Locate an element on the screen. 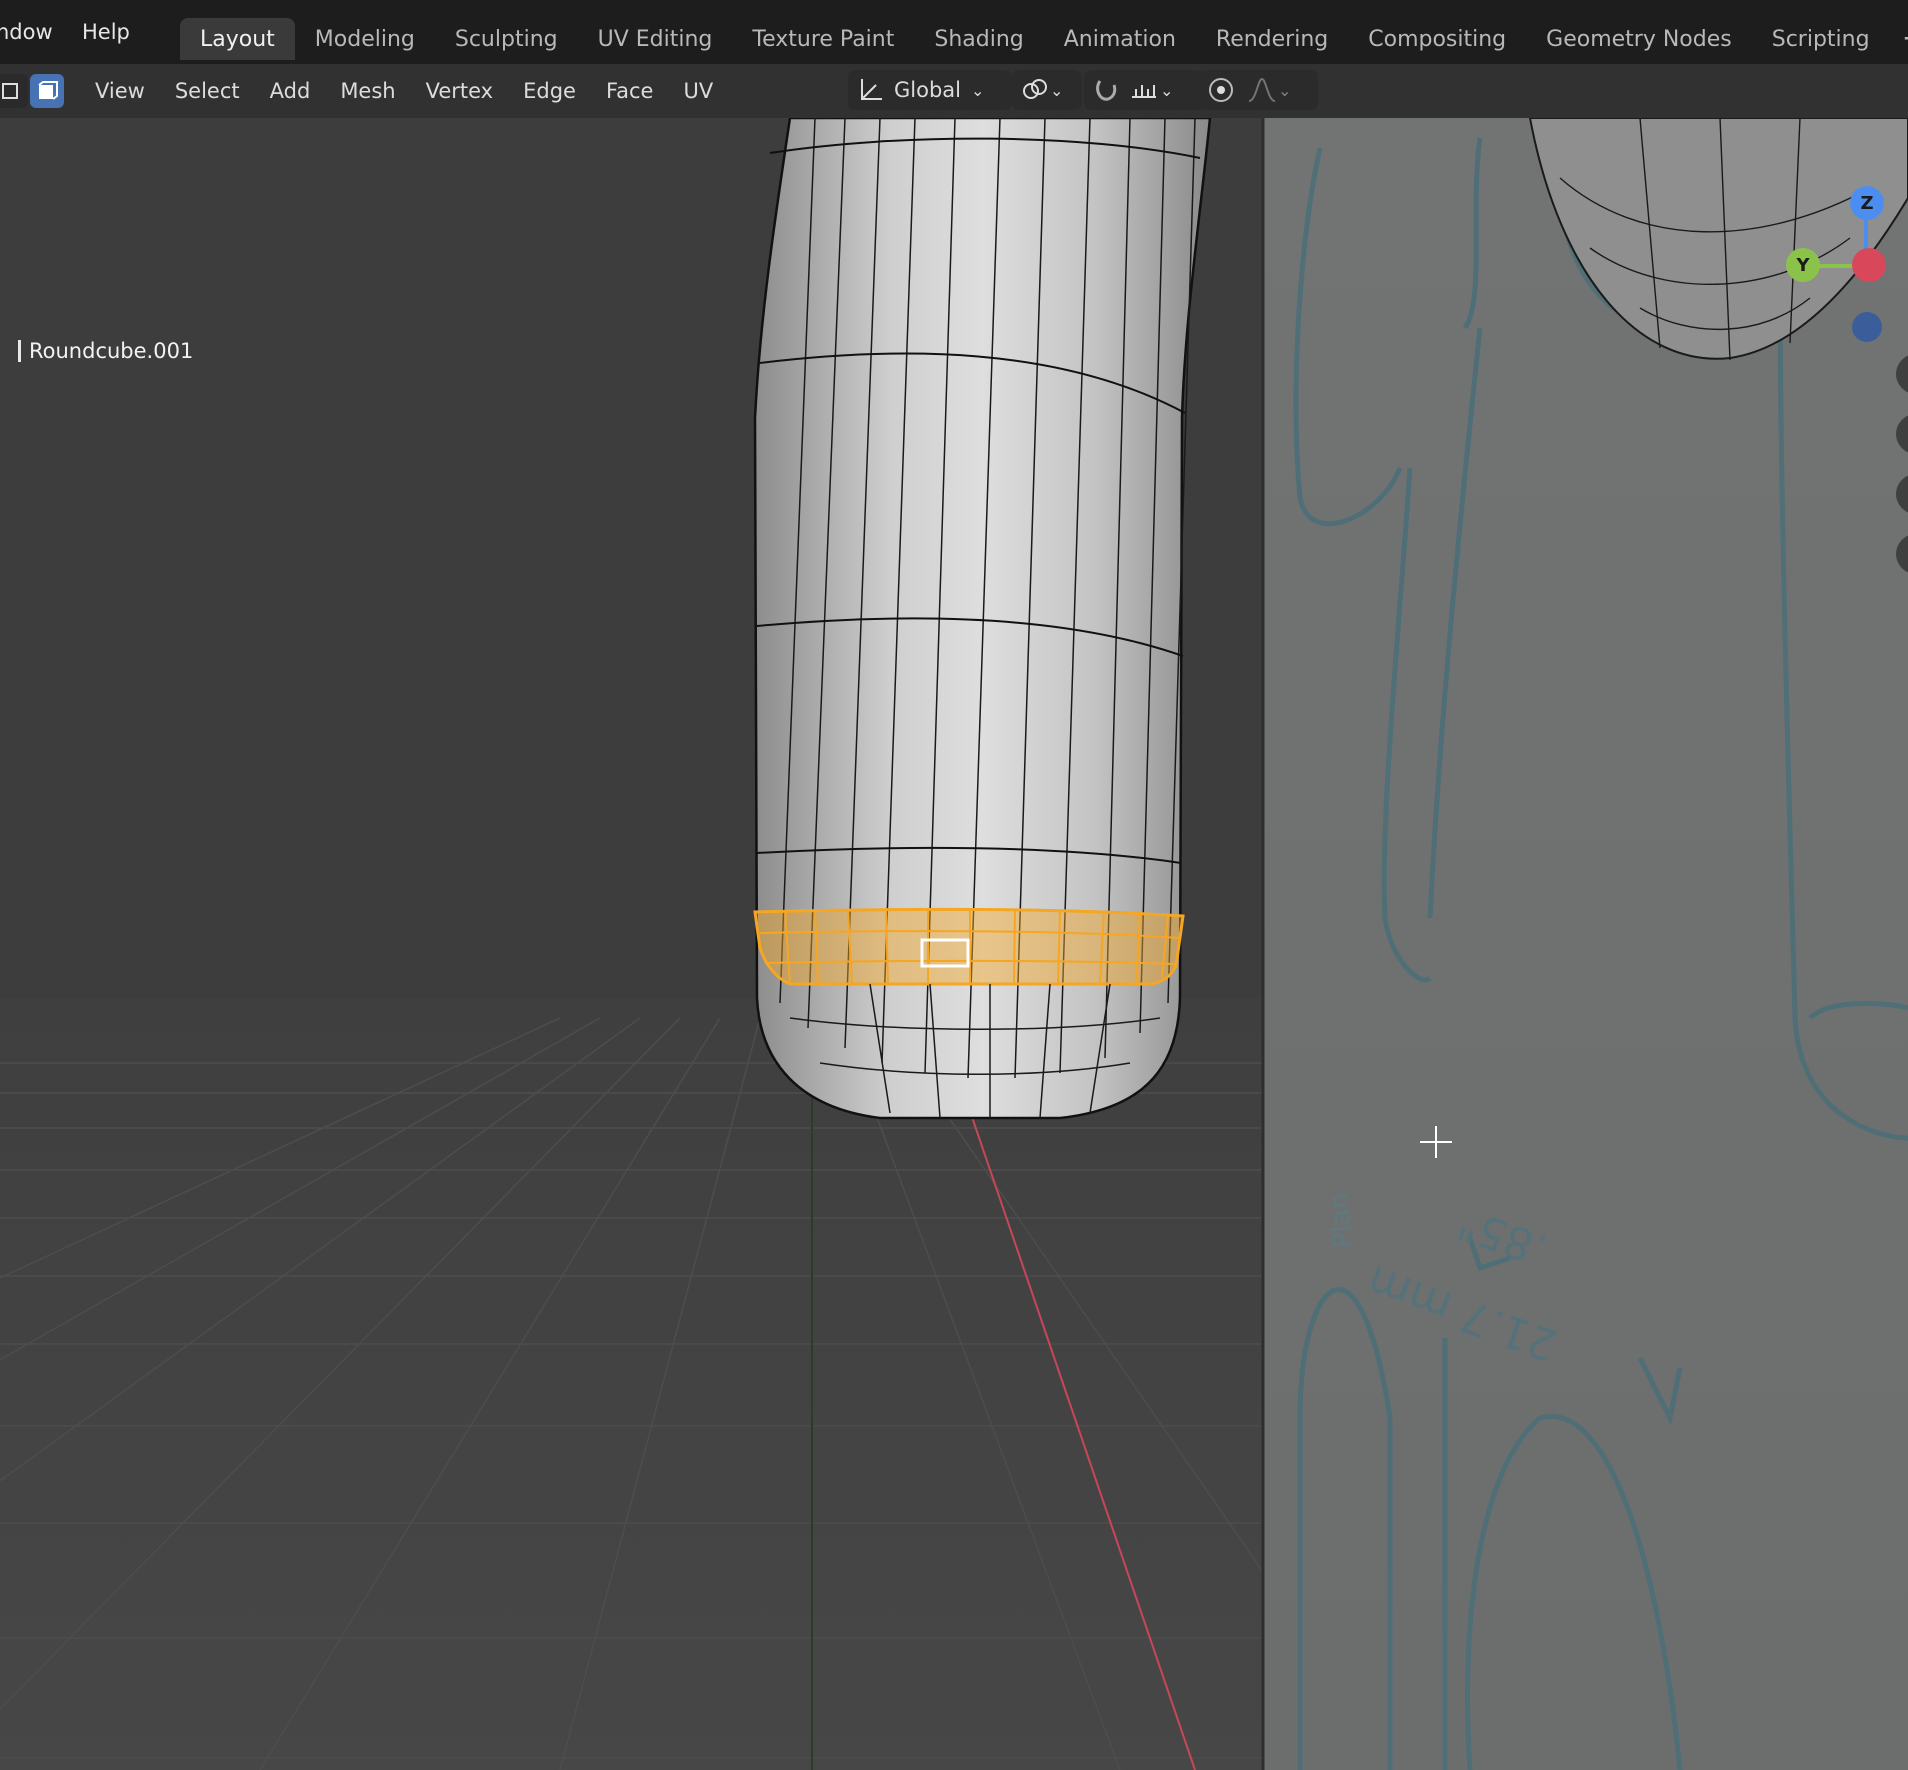  snapping-toggle: ⌄ is located at coordinates (1144, 90).